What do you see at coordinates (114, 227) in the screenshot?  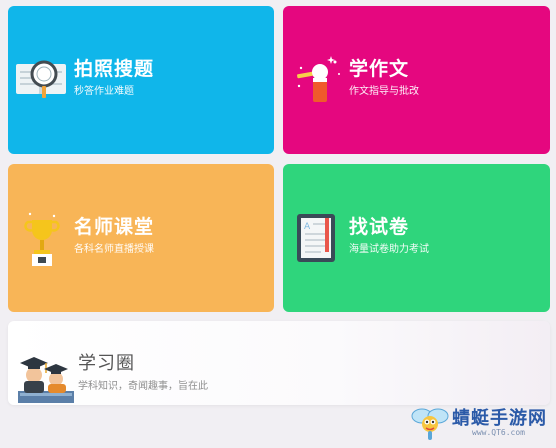 I see `tile-title: 名师课堂` at bounding box center [114, 227].